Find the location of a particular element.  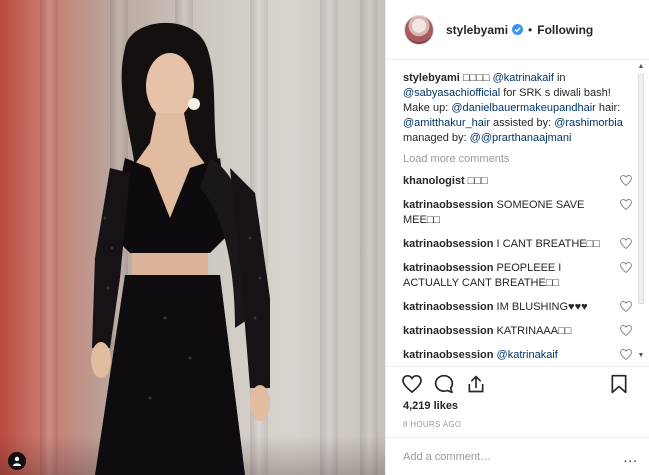

load-more-comments-button: Load more comments is located at coordinates (517, 159).